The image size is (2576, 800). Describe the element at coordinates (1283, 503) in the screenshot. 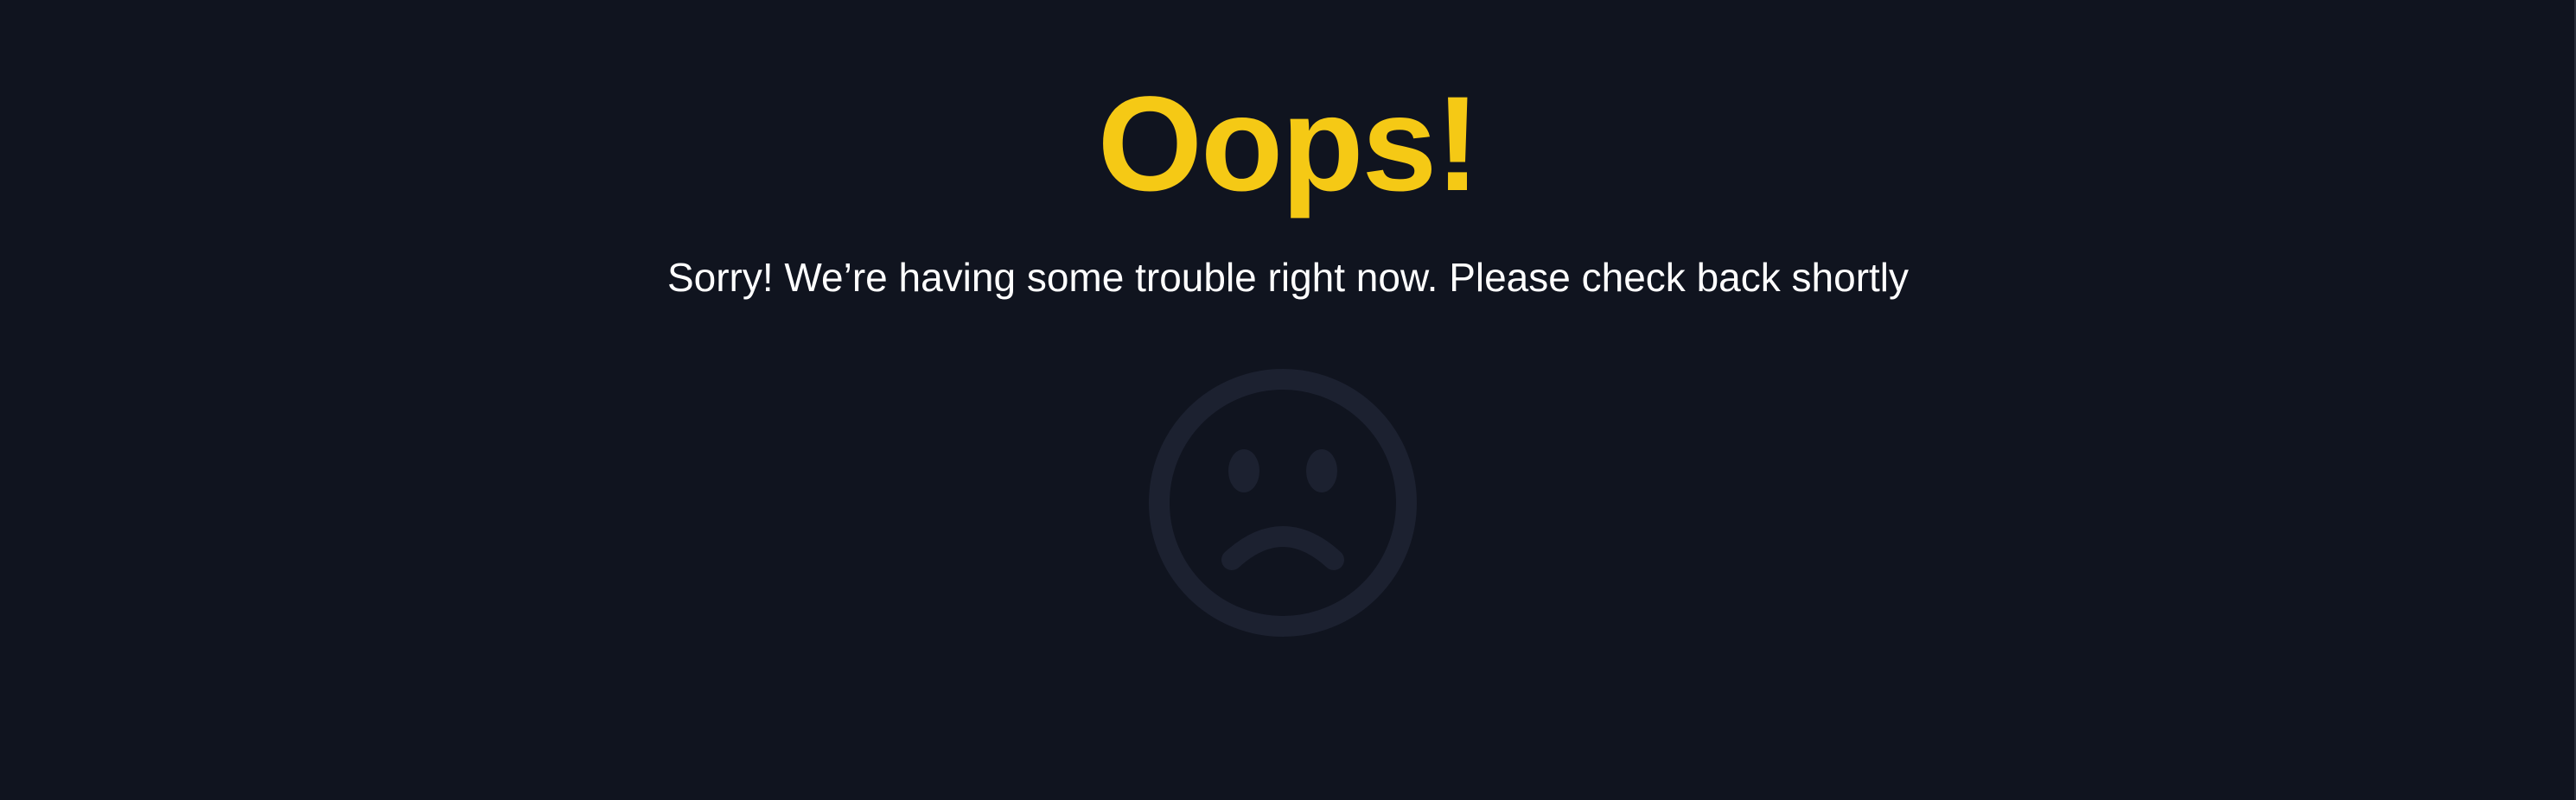

I see `sad-face-icon` at that location.